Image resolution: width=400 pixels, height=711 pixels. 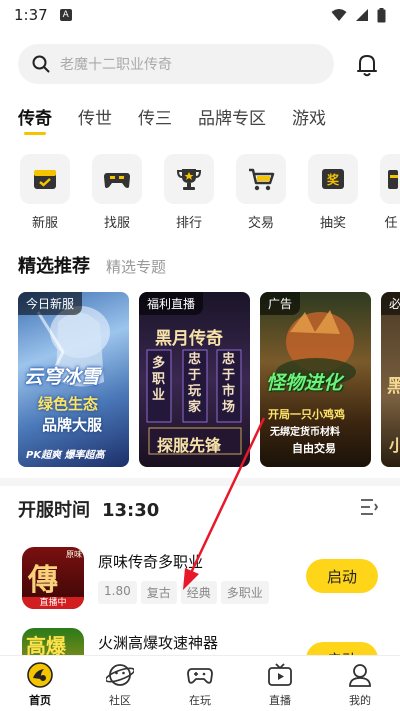 I want to click on tab-legend: 传奇, so click(x=35, y=119).